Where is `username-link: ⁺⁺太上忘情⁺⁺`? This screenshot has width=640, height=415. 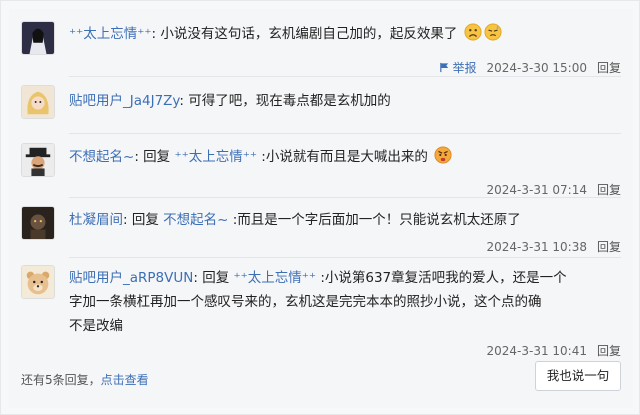 username-link: ⁺⁺太上忘情⁺⁺ is located at coordinates (110, 34).